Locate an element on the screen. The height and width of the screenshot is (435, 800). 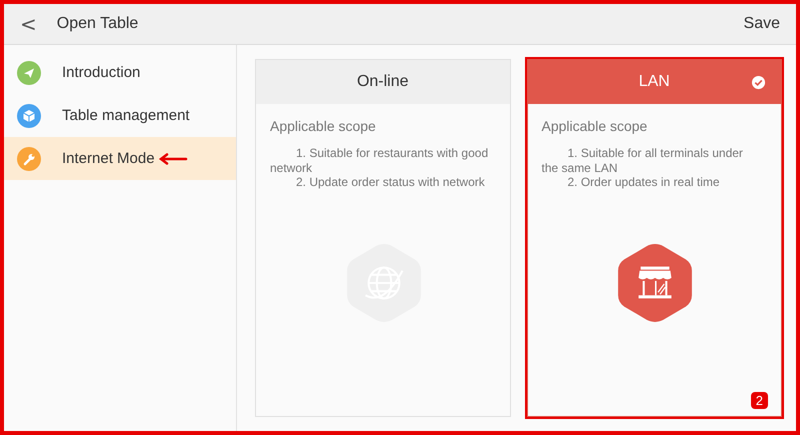
scope-item: 2. Order updates in real time is located at coordinates (643, 182).